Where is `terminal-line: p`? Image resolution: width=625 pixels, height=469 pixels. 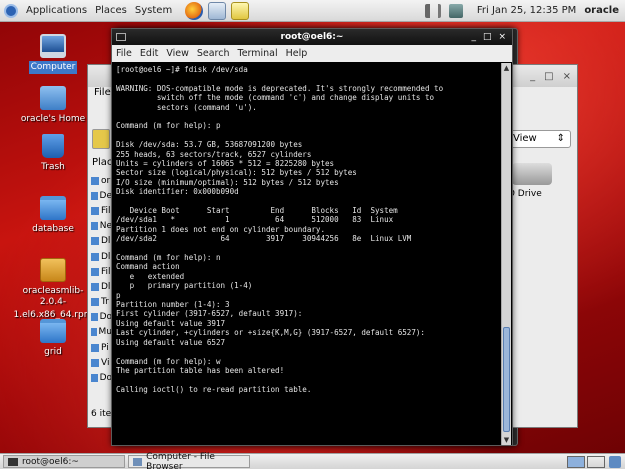 terminal-line: p is located at coordinates (118, 295).